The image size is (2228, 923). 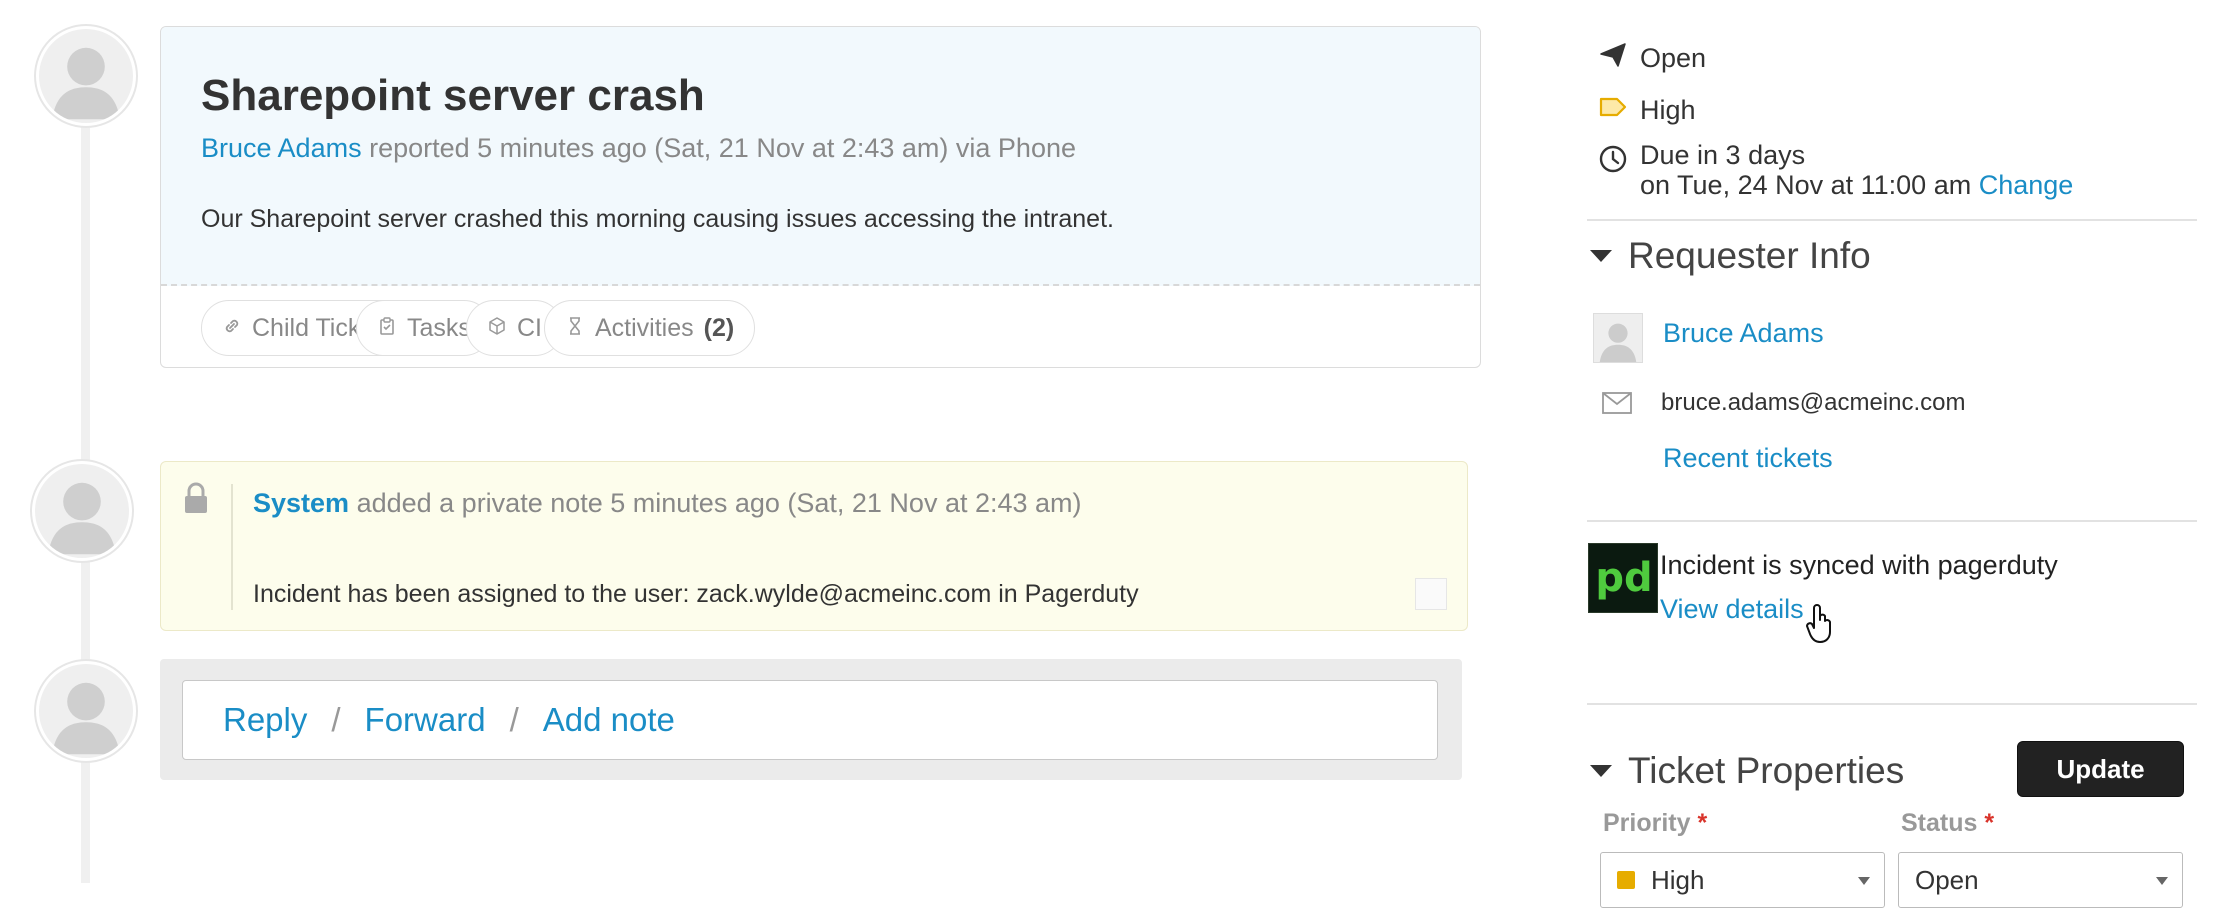 I want to click on priority-text: High, so click(x=1668, y=110).